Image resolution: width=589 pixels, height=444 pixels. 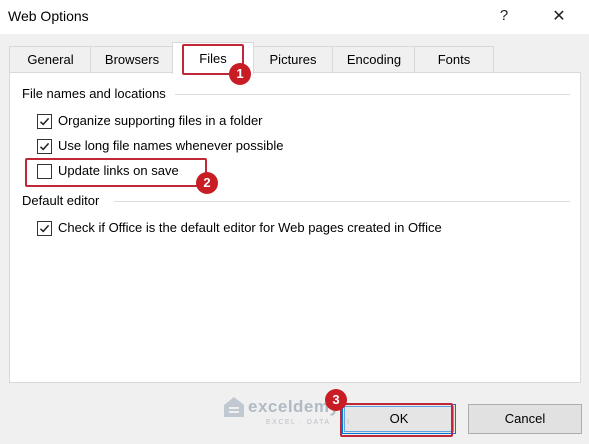 I want to click on title-bar: Web Options ? ✕, so click(x=294, y=17).